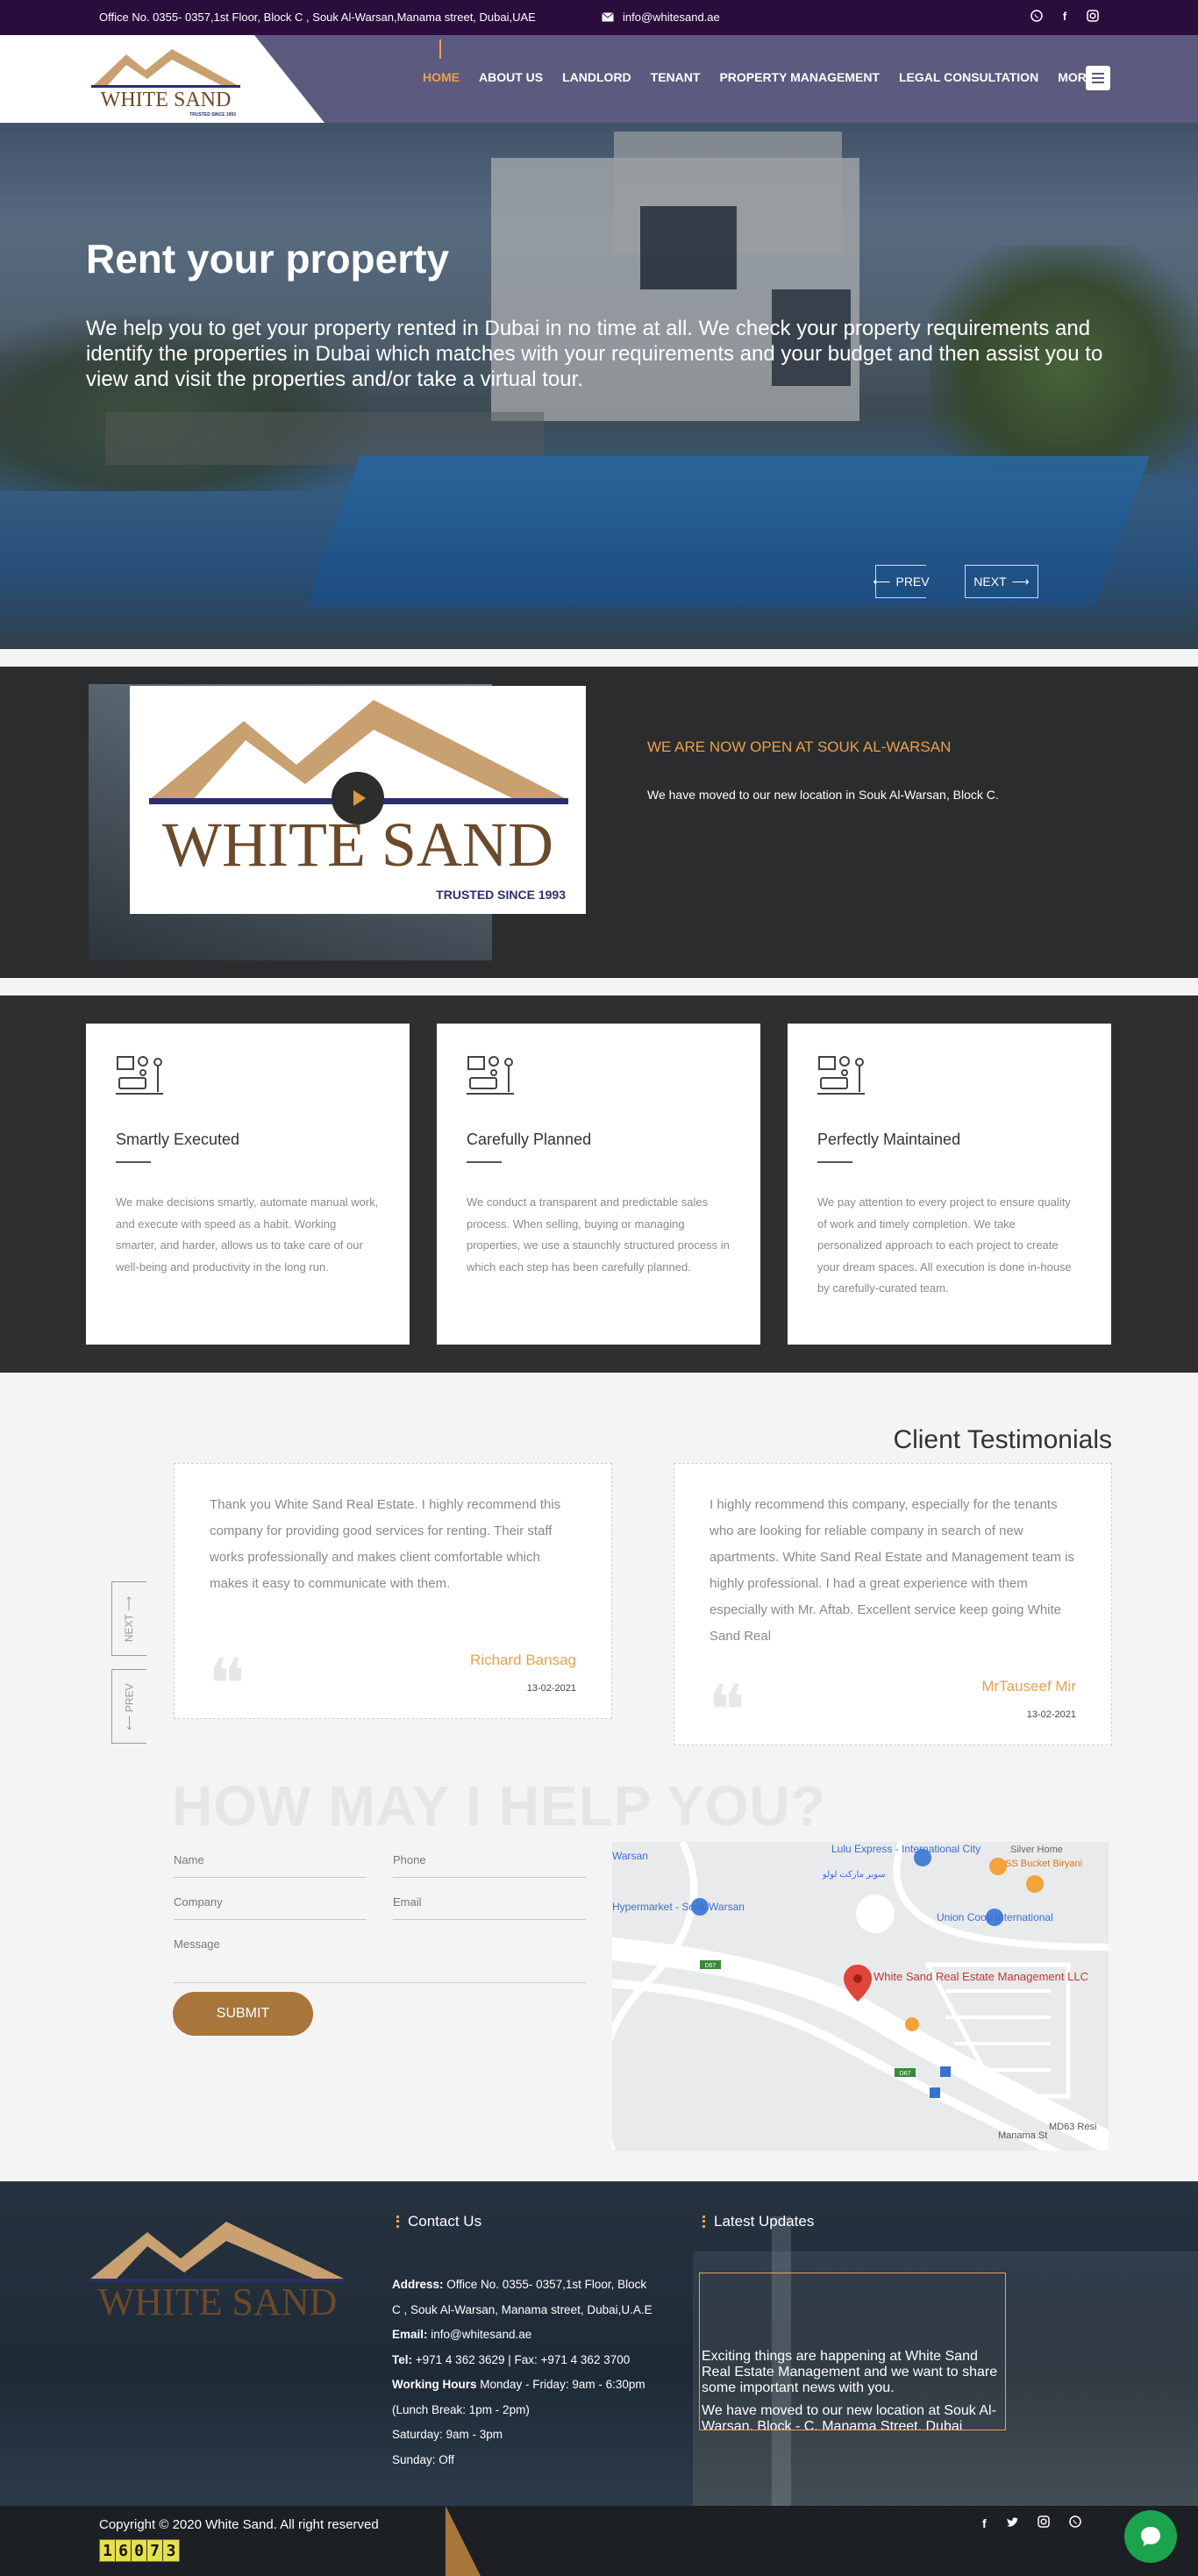  Describe the element at coordinates (608, 17) in the screenshot. I see `envelope-icon` at that location.